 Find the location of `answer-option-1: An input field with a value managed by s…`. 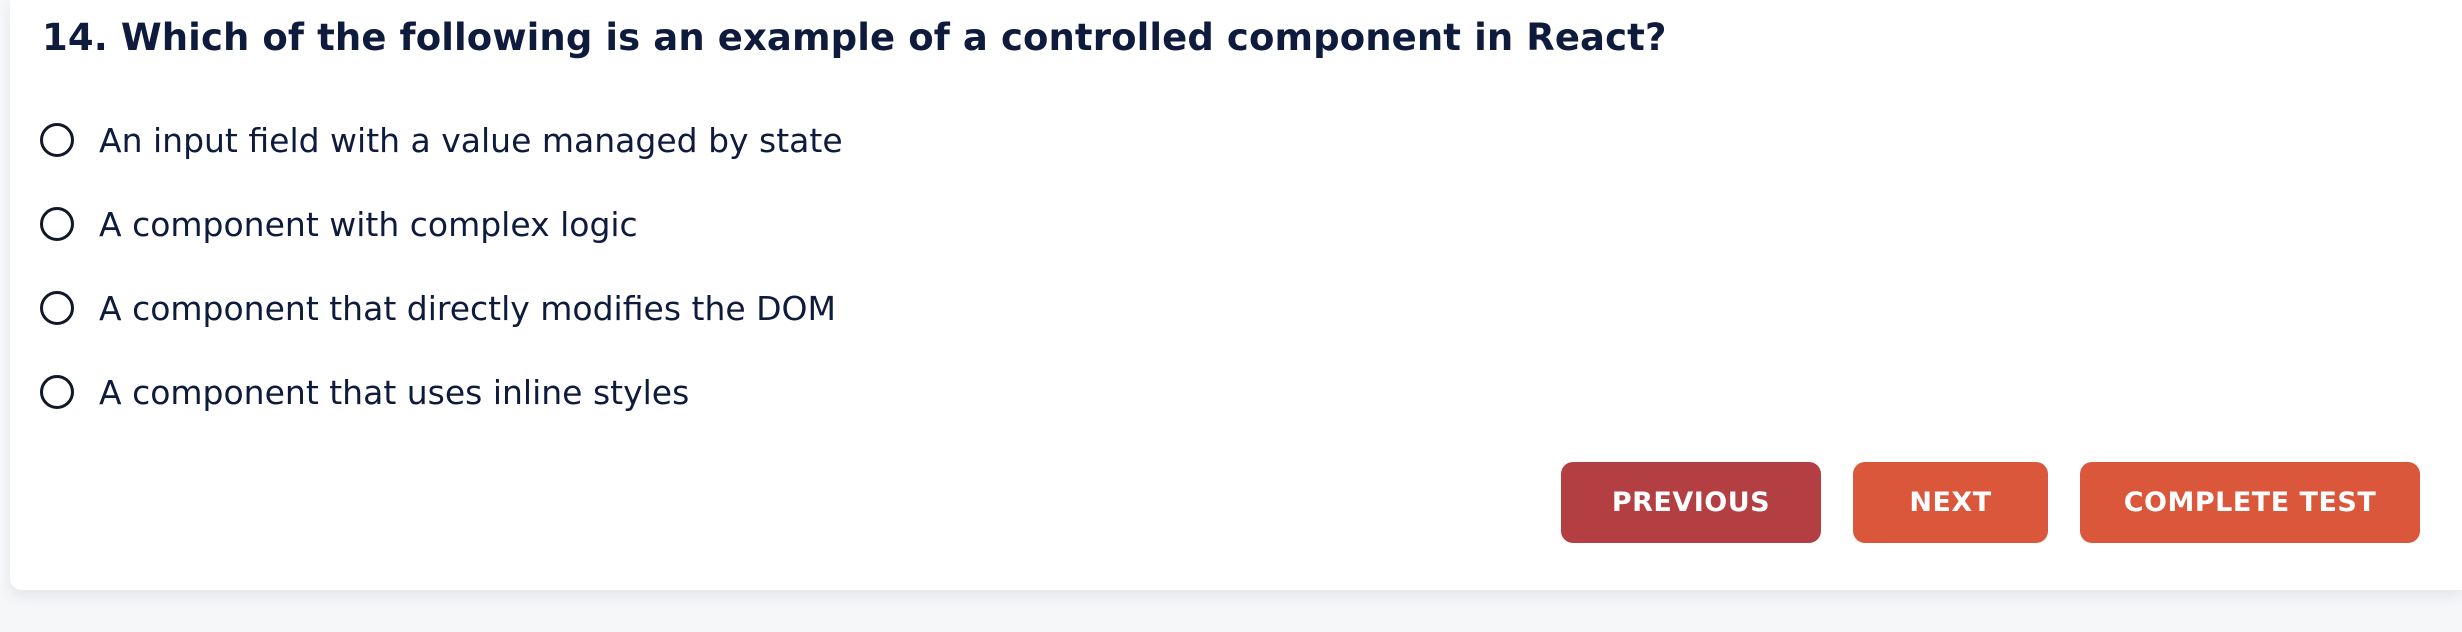

answer-option-1: An input field with a value managed by s… is located at coordinates (441, 140).